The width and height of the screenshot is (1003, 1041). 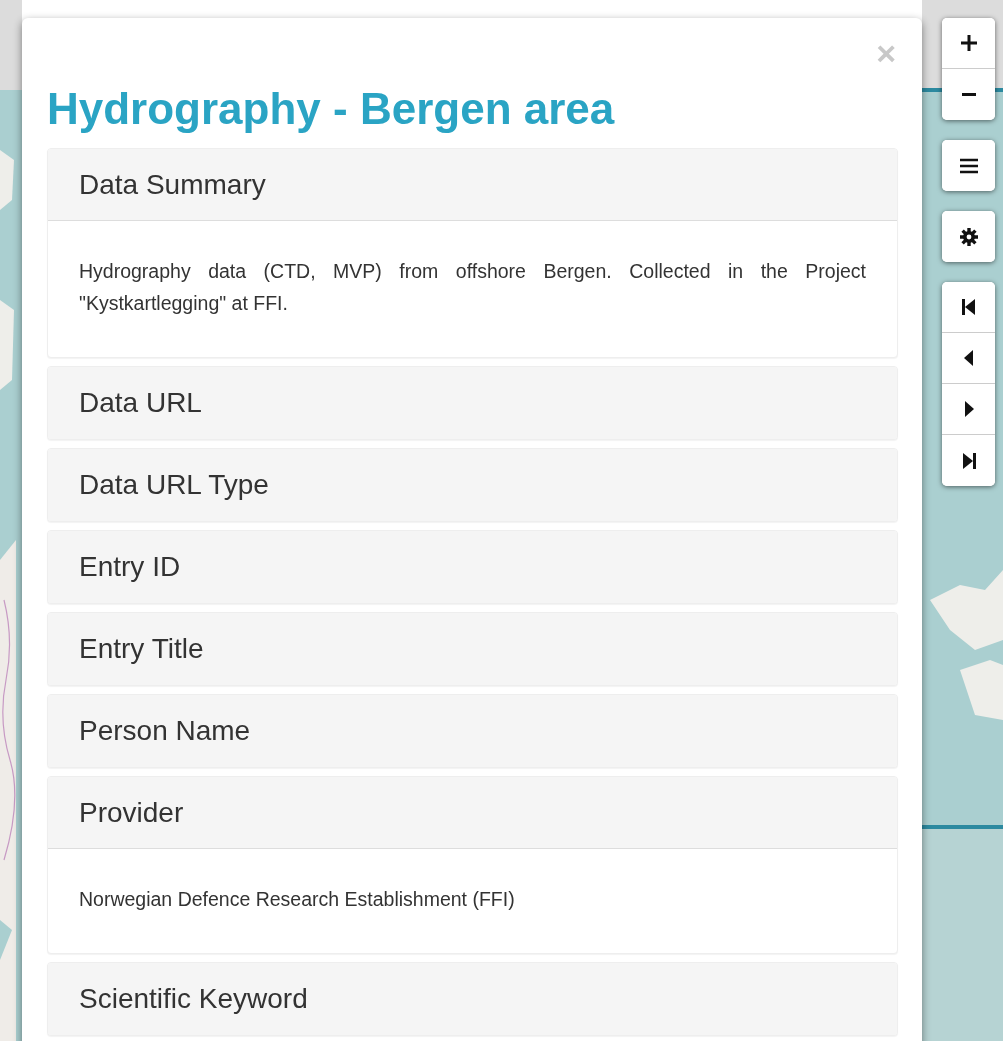 What do you see at coordinates (472, 813) in the screenshot?
I see `panel-heading: Provider` at bounding box center [472, 813].